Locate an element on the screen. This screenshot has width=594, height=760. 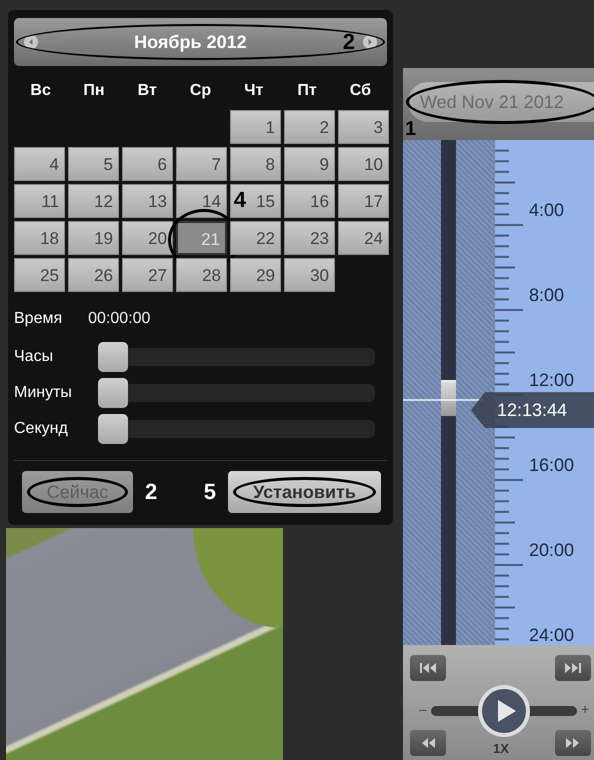
skip-end-button is located at coordinates (573, 668).